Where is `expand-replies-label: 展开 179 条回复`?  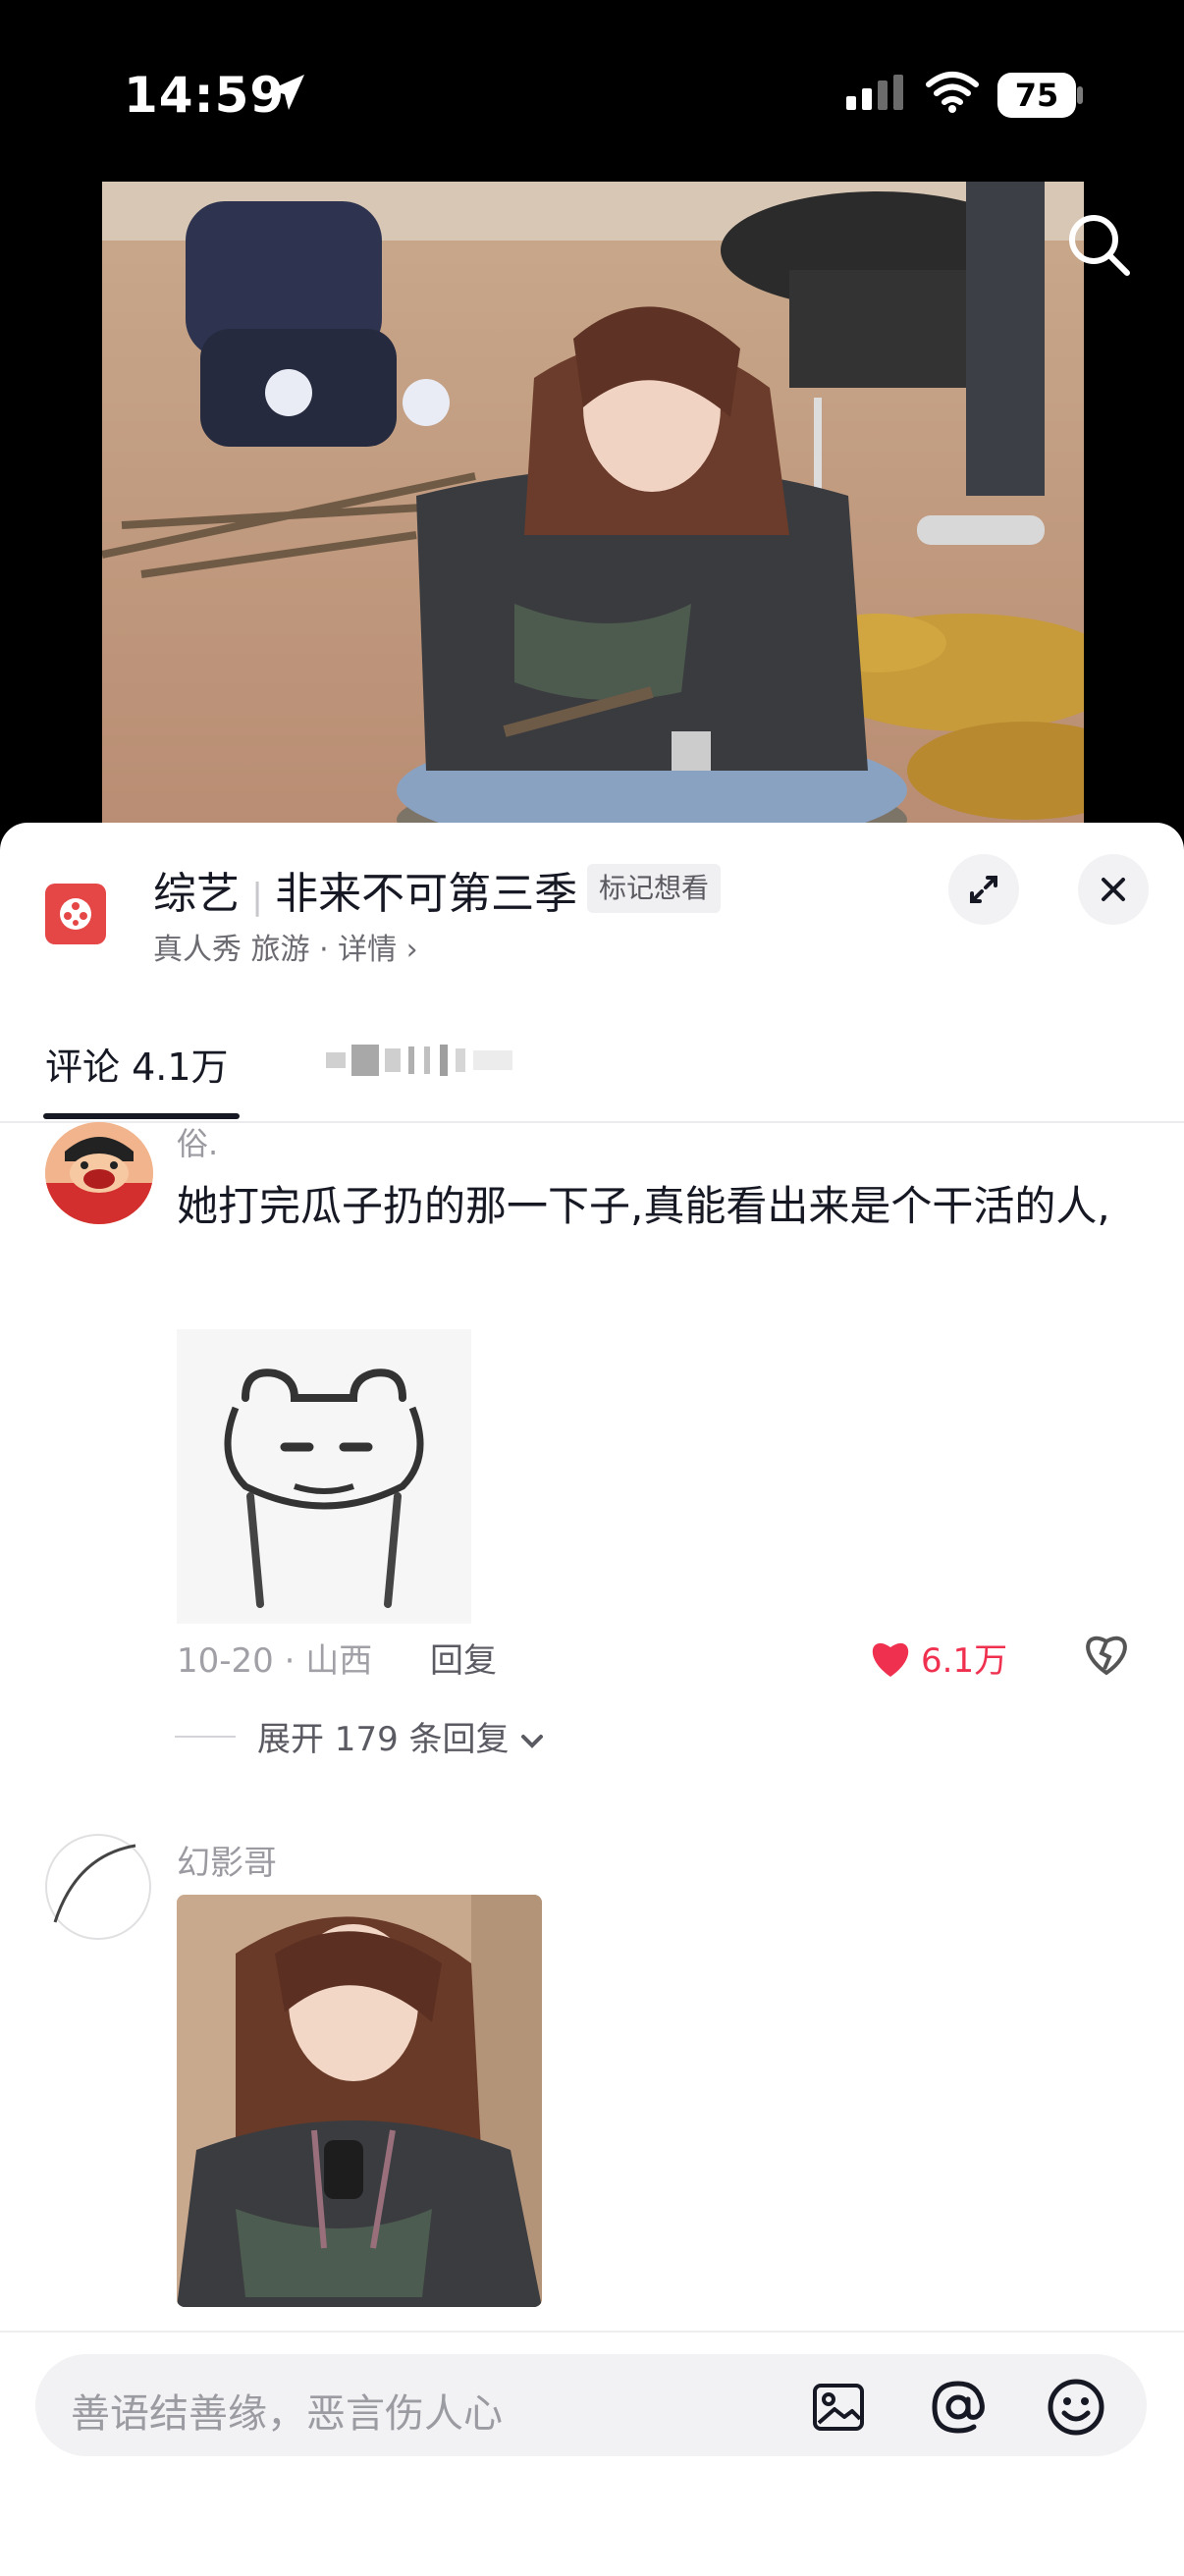 expand-replies-label: 展开 179 条回复 is located at coordinates (384, 1739).